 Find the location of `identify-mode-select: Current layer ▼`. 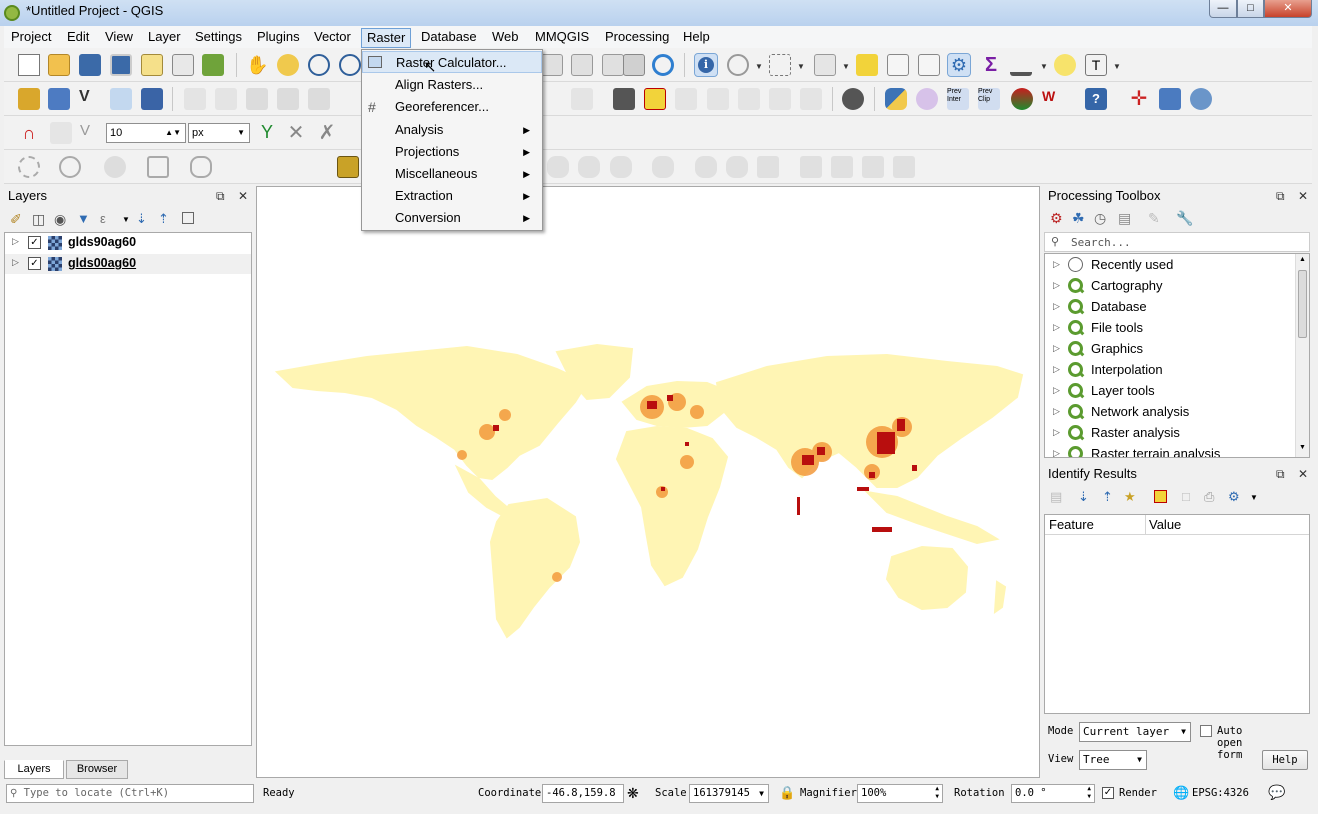

identify-mode-select: Current layer ▼ is located at coordinates (1135, 732).